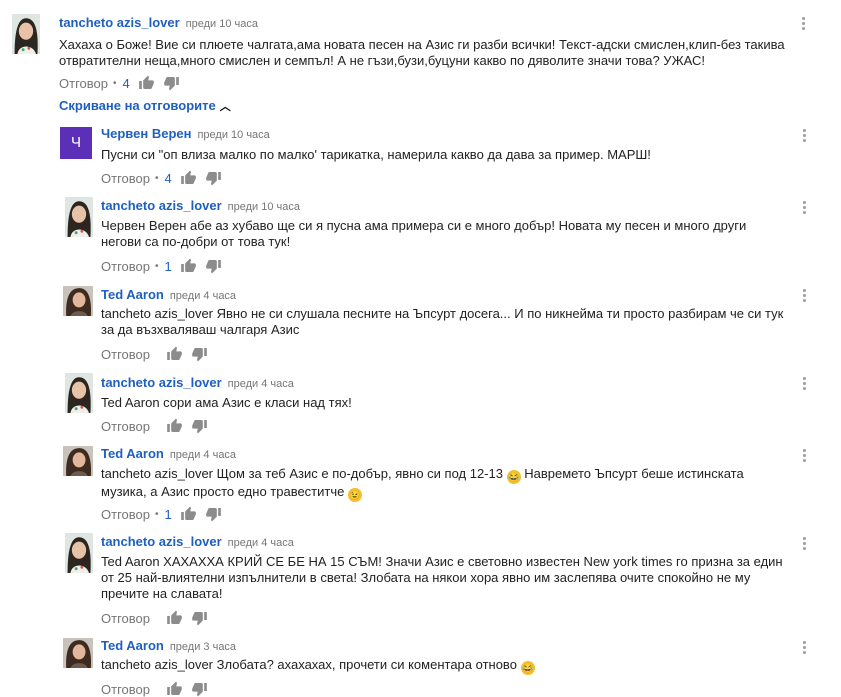 This screenshot has width=841, height=697. What do you see at coordinates (146, 133) in the screenshot?
I see `author-name: Червен Верен` at bounding box center [146, 133].